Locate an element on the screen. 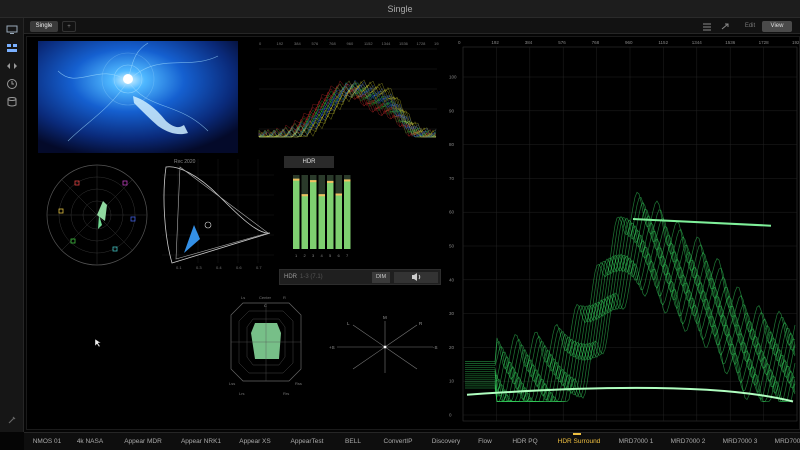  title-bar: Single is located at coordinates (400, 9).